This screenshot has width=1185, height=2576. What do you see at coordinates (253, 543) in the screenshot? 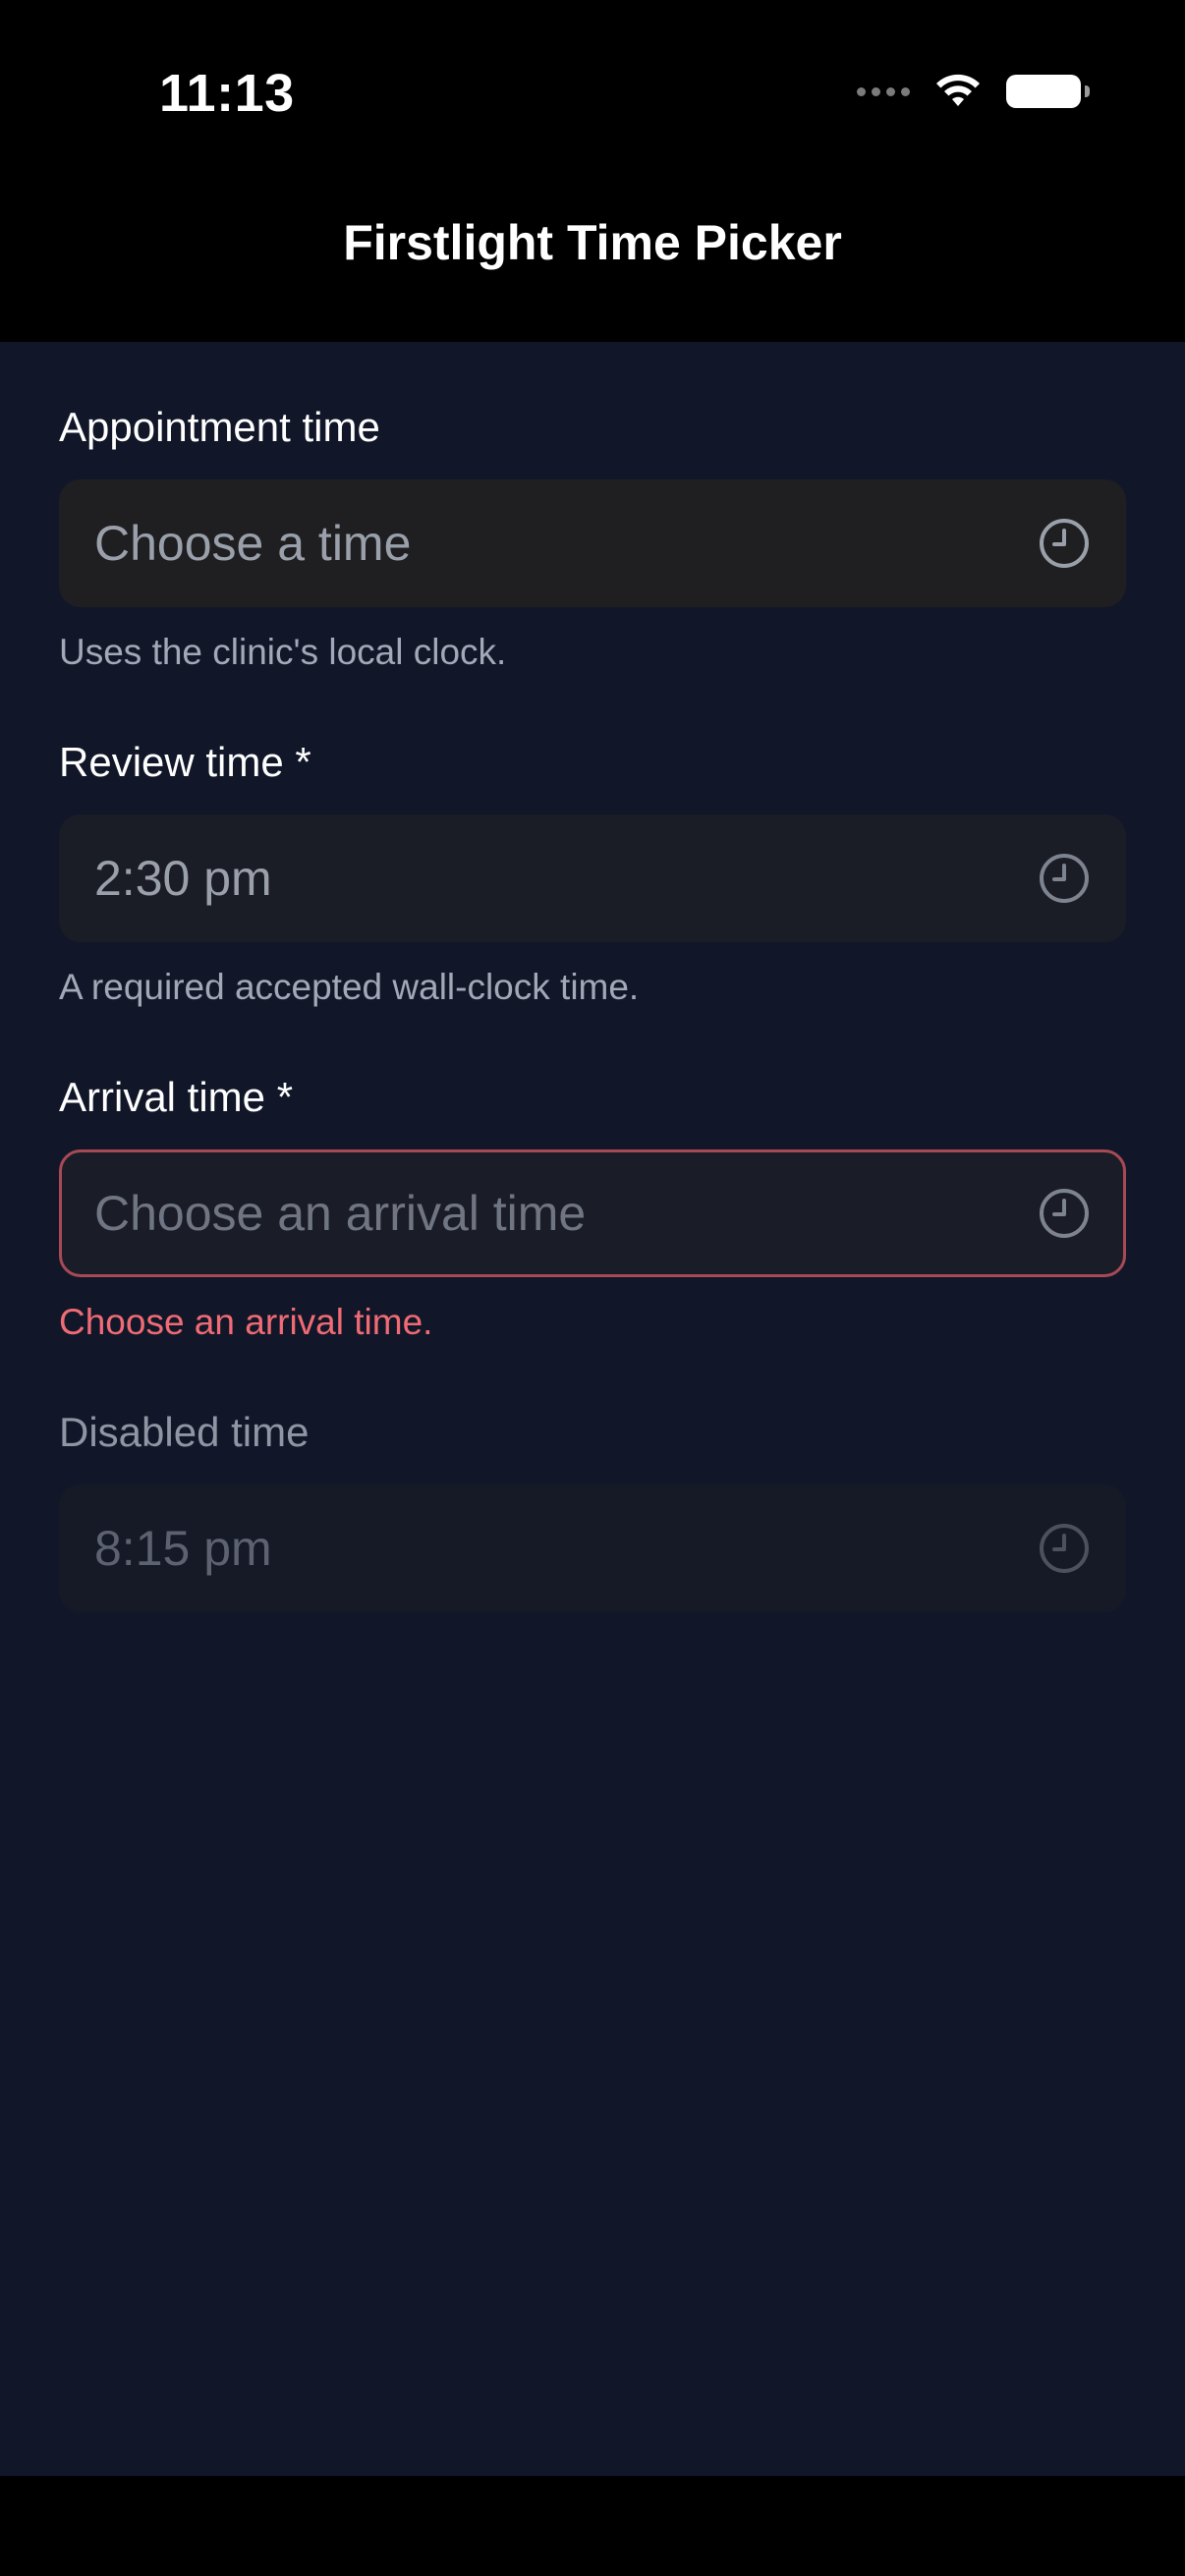
I see `appointment-time-placeholder: Choose a time` at bounding box center [253, 543].